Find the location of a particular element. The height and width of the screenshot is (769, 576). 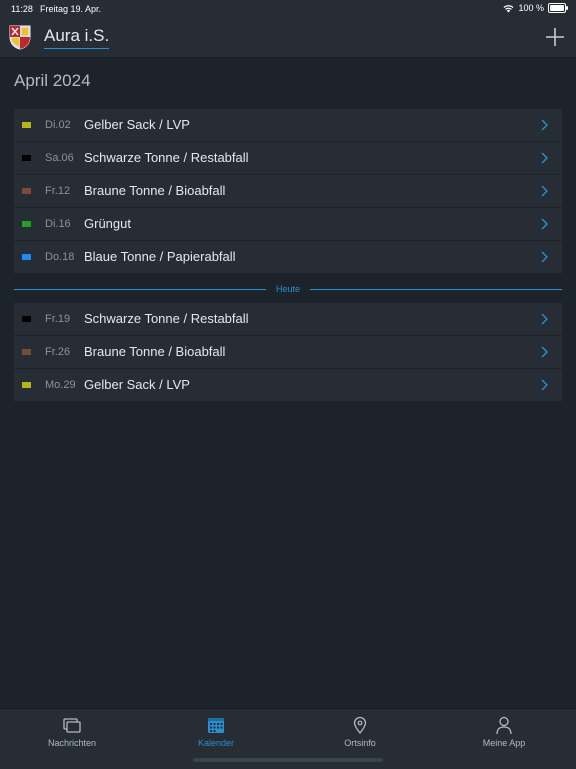

collection-date: Fr.12 is located at coordinates (58, 191).